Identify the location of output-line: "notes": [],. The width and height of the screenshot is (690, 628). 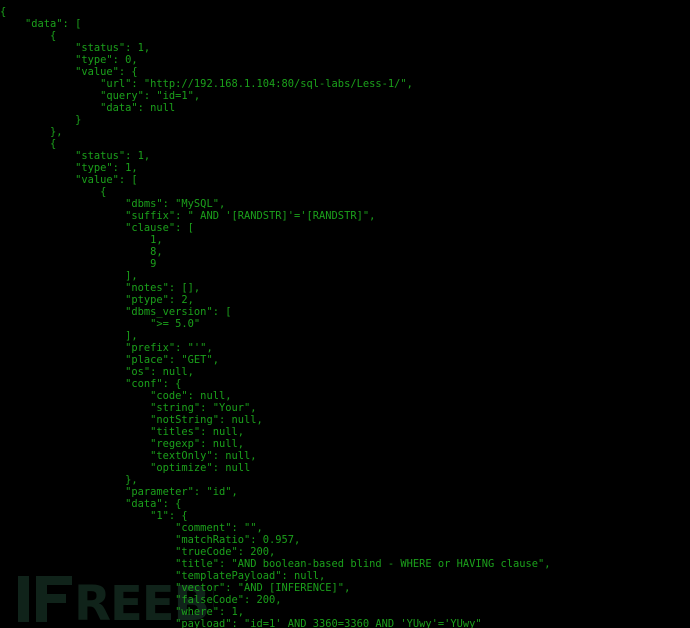
(100, 288).